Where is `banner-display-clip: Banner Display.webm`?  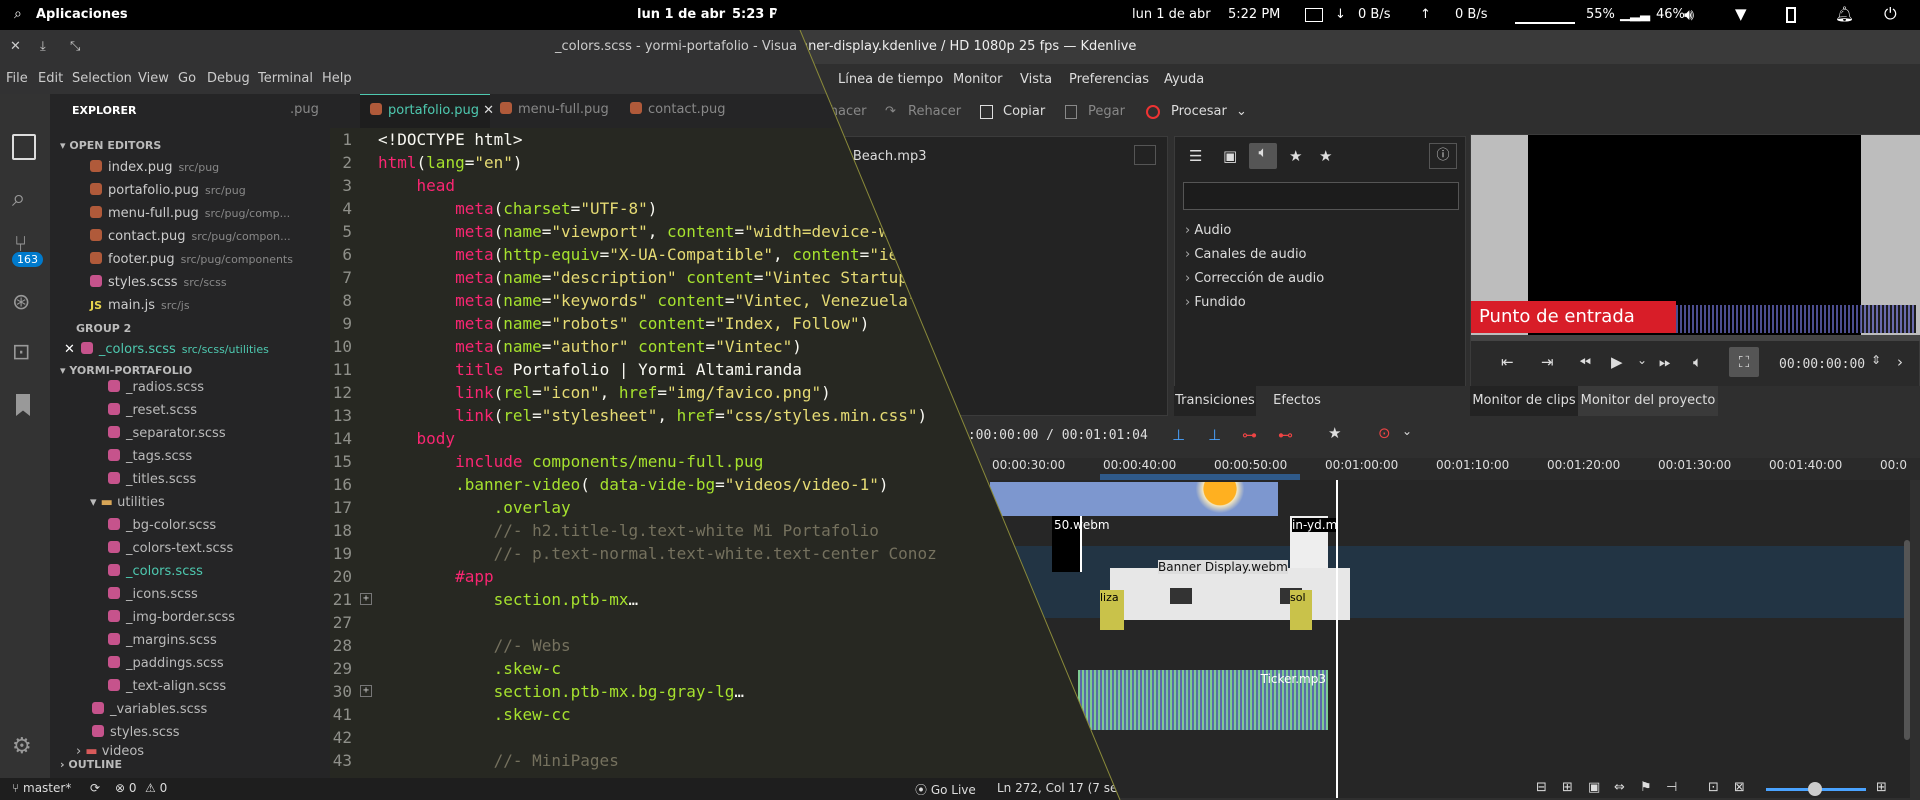 banner-display-clip: Banner Display.webm is located at coordinates (1230, 590).